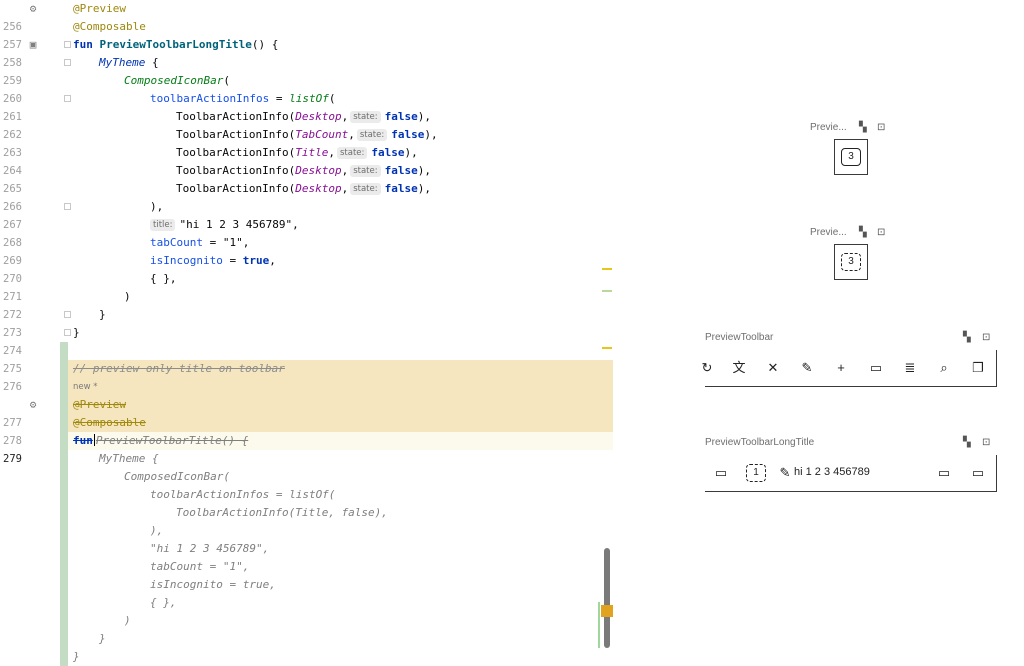 This screenshot has width=1024, height=666. I want to click on code-text: { },, so click(163, 278).